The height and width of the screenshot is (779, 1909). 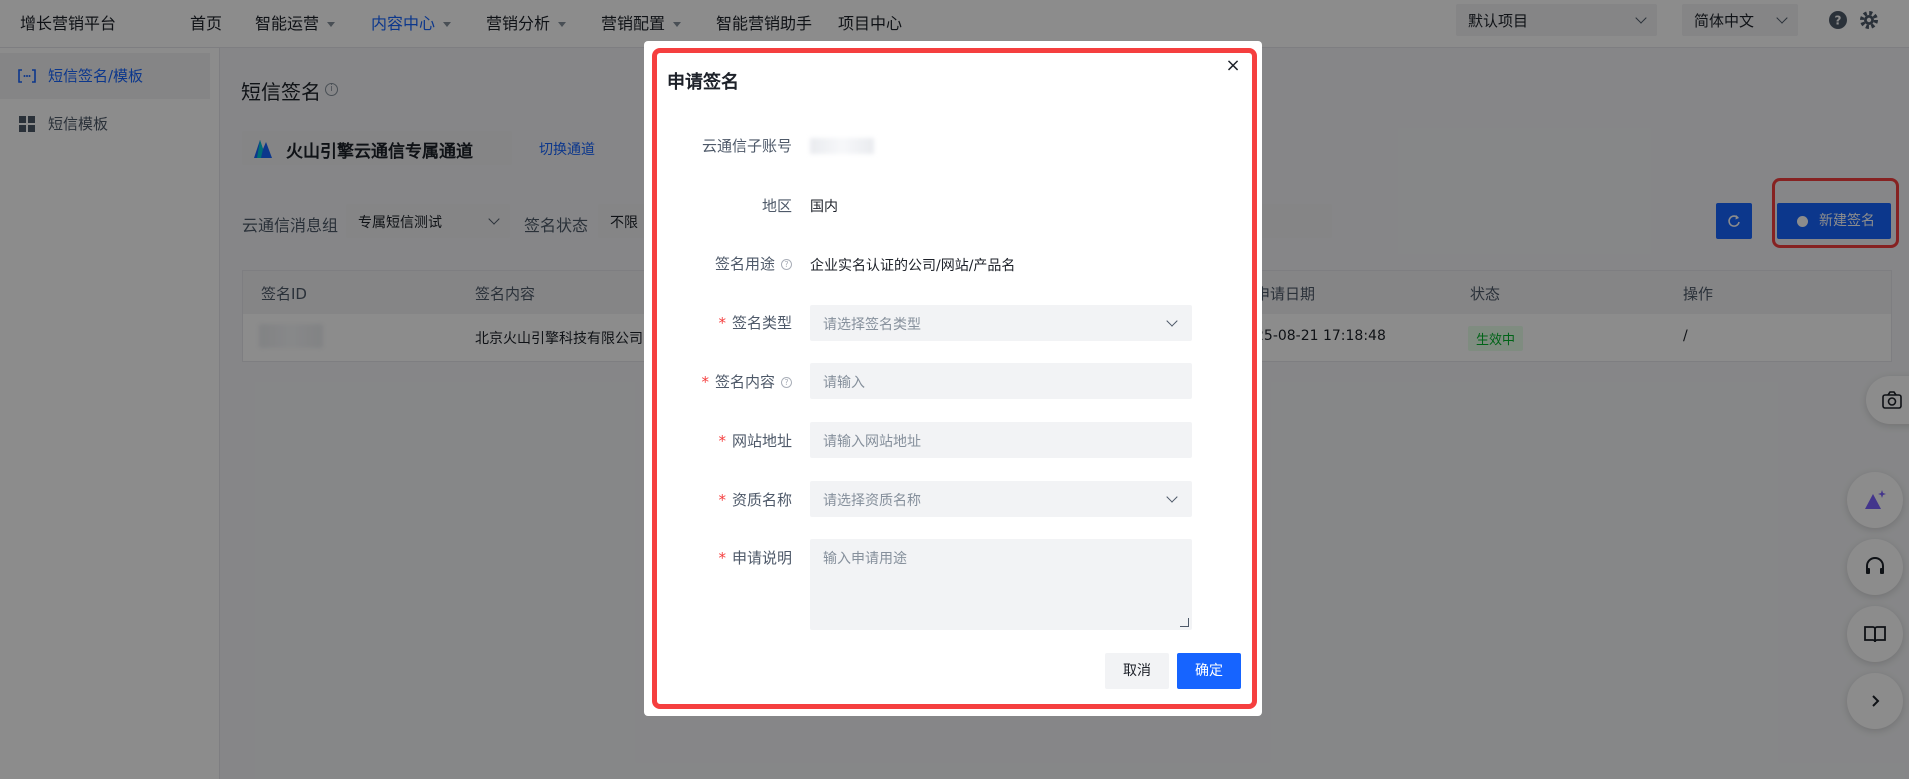 I want to click on description-label-text: 申请说明, so click(x=761, y=558).